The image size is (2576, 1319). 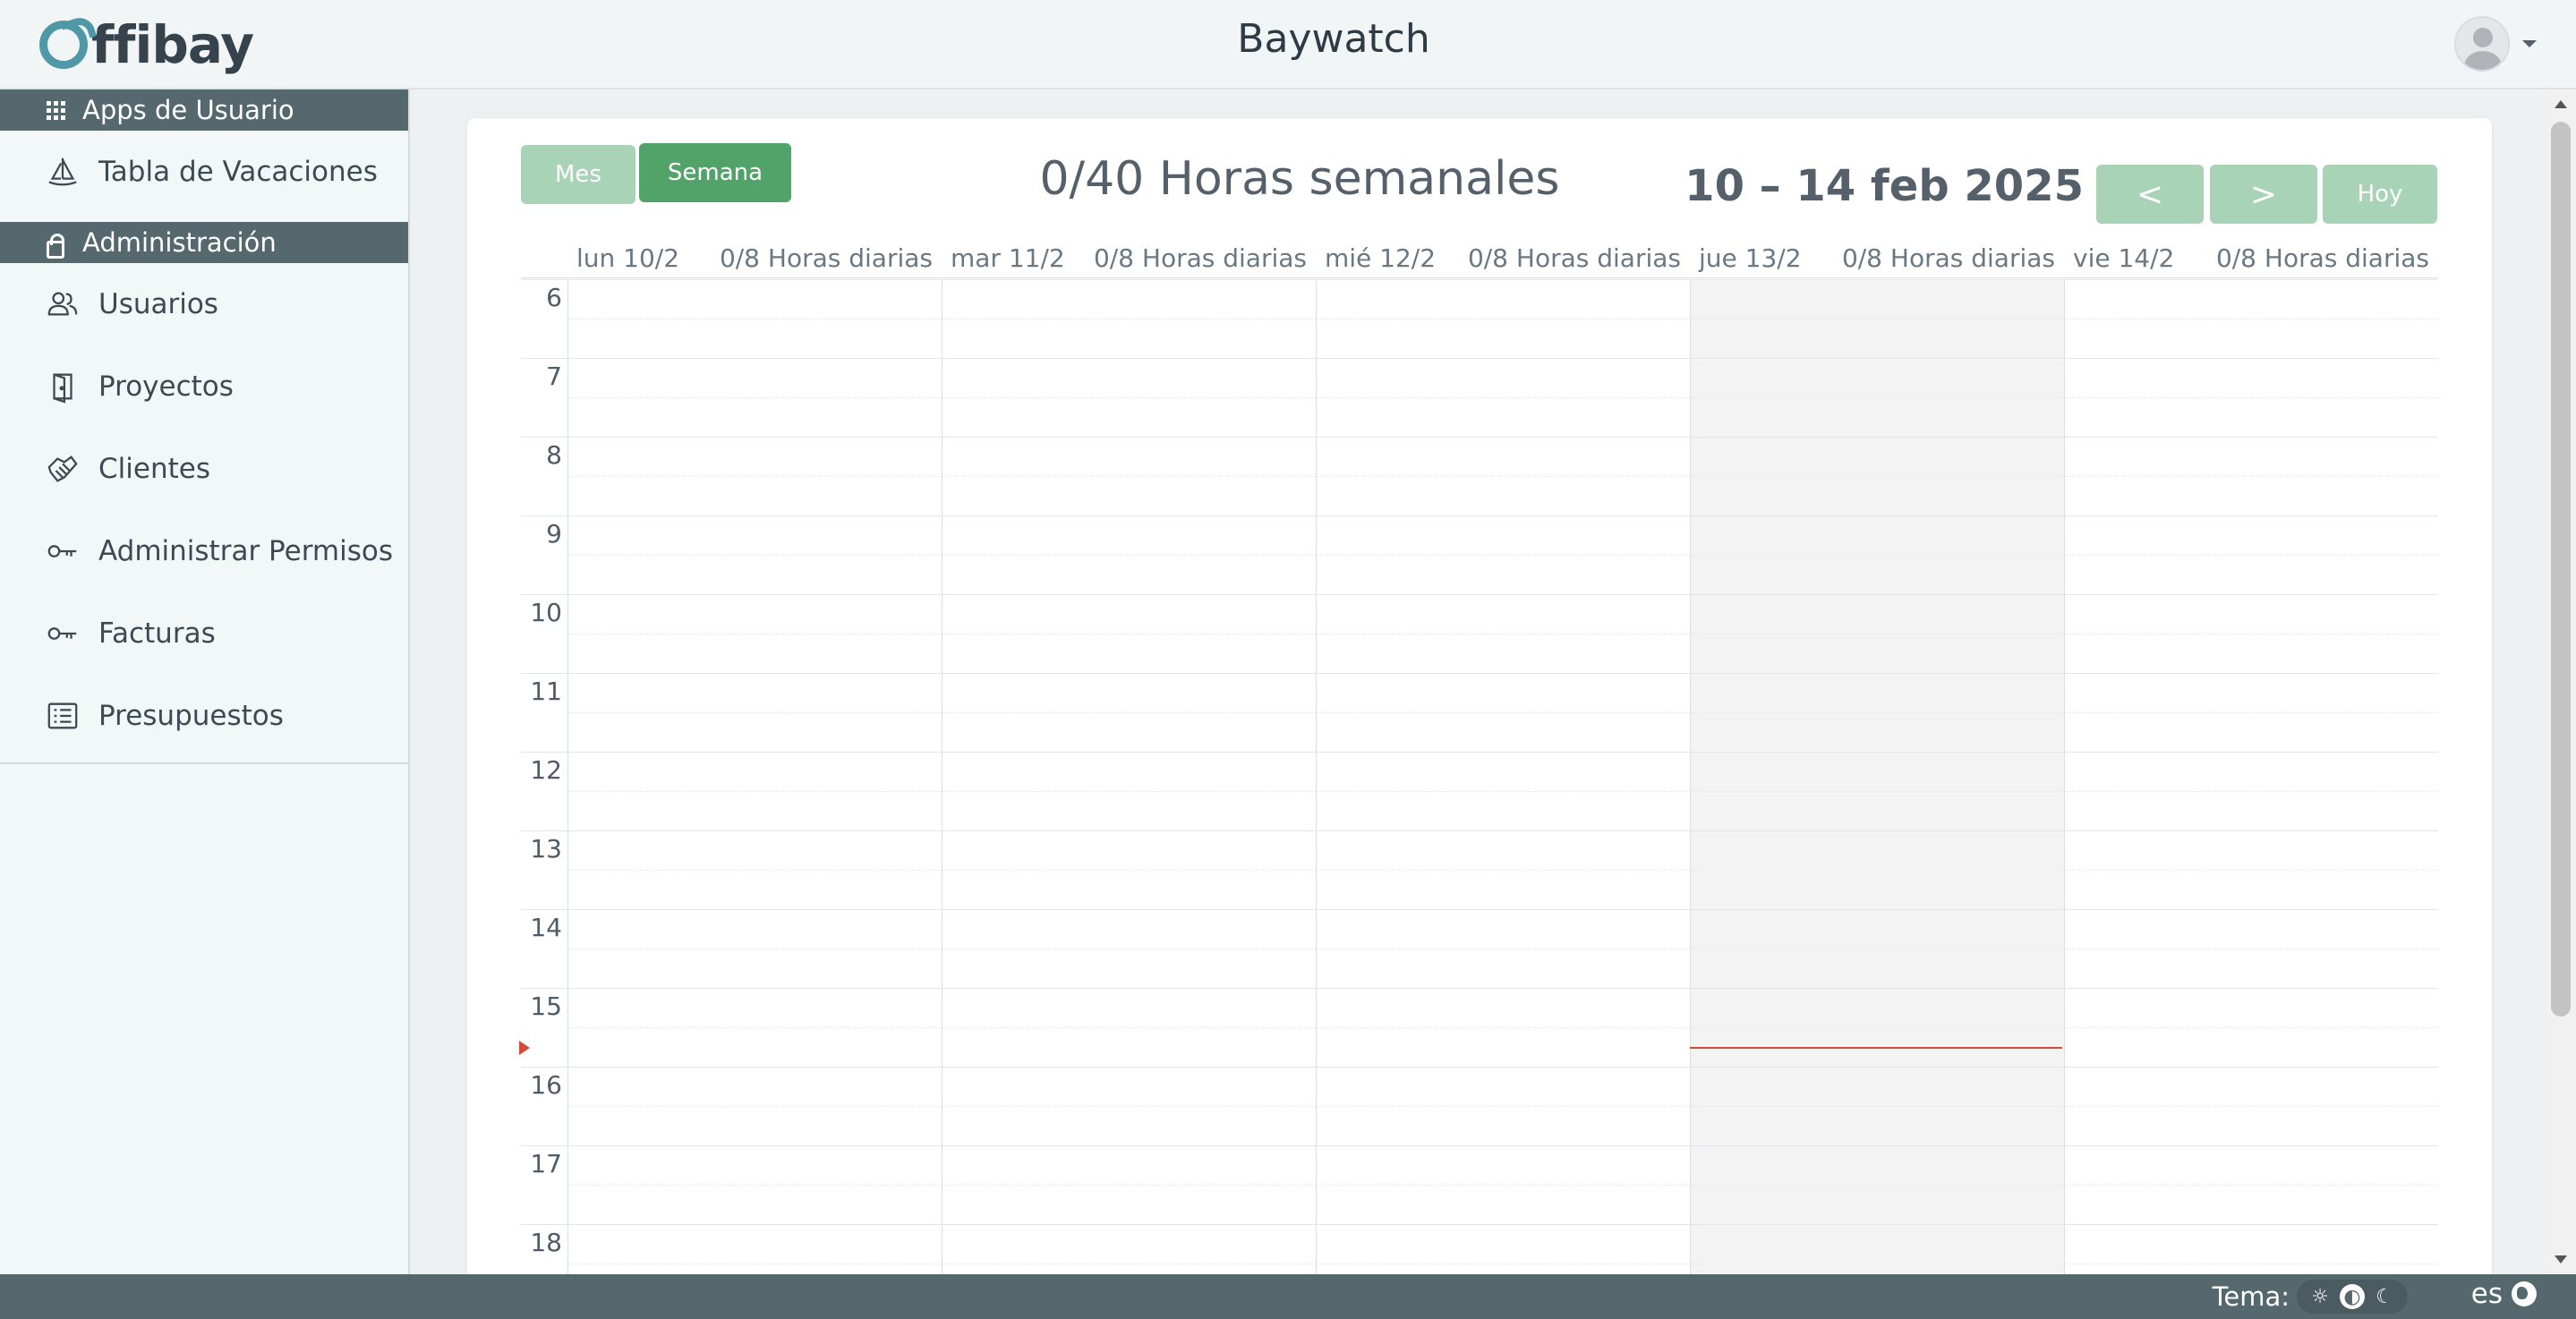 What do you see at coordinates (179, 242) in the screenshot?
I see `sidebar-section-label: Administración` at bounding box center [179, 242].